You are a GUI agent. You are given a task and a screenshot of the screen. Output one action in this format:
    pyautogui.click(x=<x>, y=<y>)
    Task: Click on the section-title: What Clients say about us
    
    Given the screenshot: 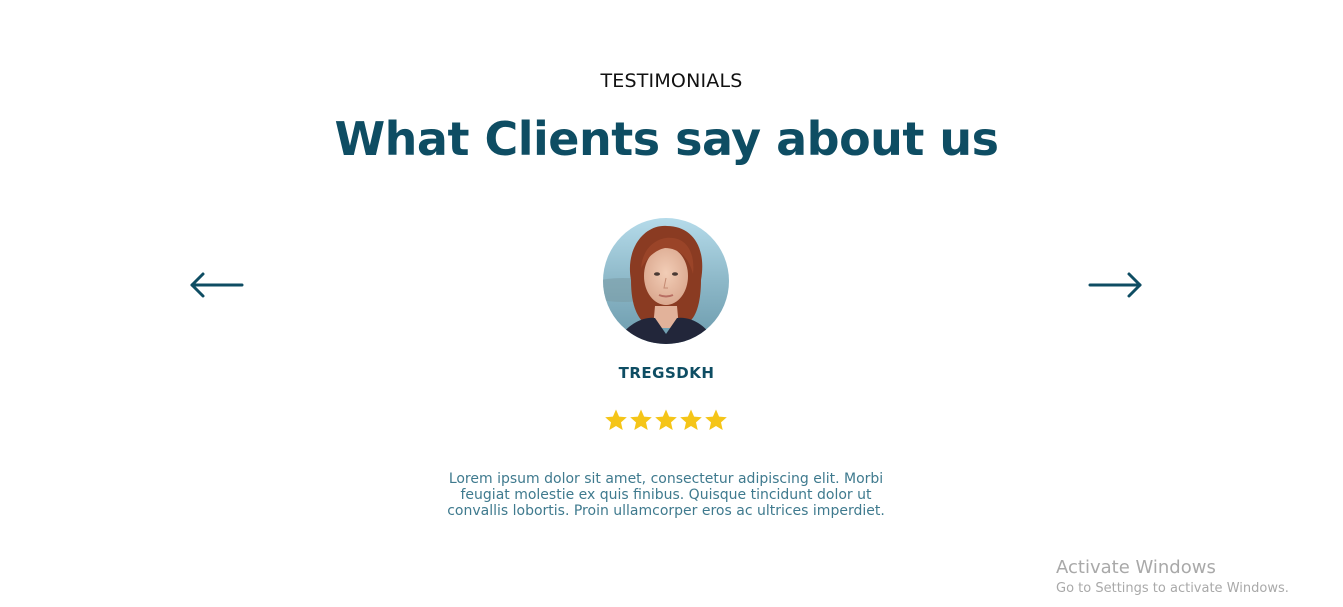 What is the action you would take?
    pyautogui.click(x=666, y=139)
    